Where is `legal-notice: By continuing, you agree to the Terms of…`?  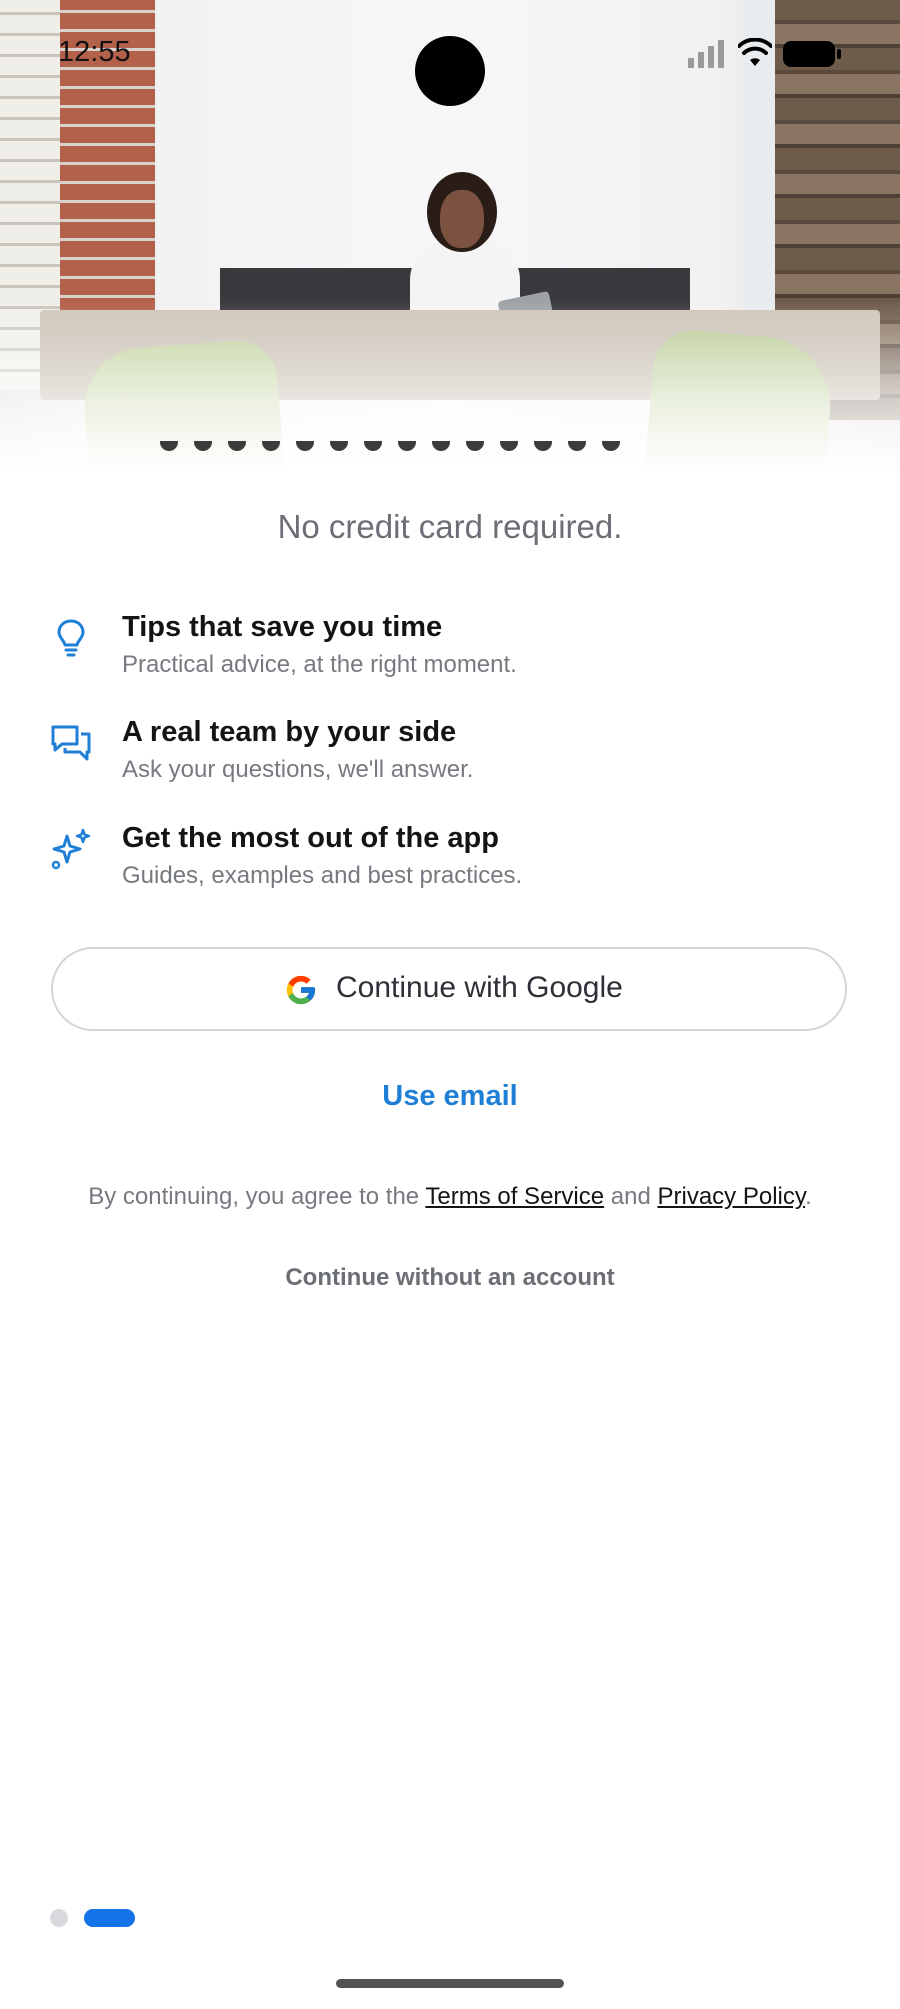
legal-notice: By continuing, you agree to the Terms of… is located at coordinates (450, 1197).